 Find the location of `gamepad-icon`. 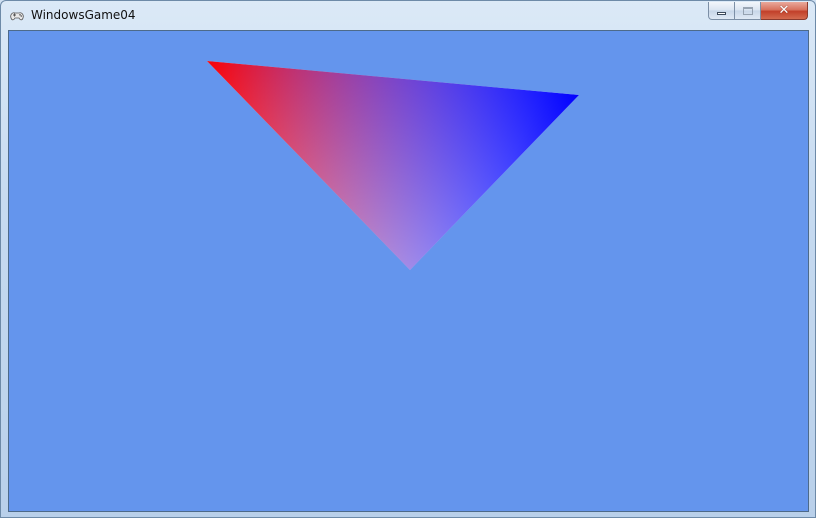

gamepad-icon is located at coordinates (17, 16).